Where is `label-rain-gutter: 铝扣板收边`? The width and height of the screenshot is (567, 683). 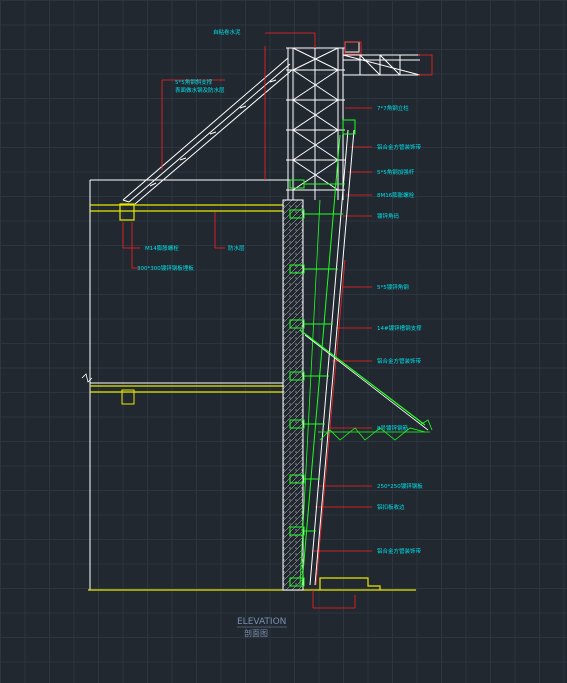 label-rain-gutter: 铝扣板收边 is located at coordinates (391, 507).